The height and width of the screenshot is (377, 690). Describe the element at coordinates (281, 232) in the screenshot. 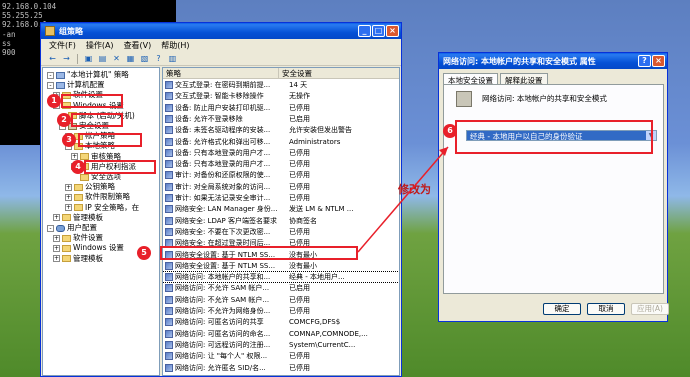

I see `table-row: 网络安全: 不要在下次更改密... 已停用` at that location.